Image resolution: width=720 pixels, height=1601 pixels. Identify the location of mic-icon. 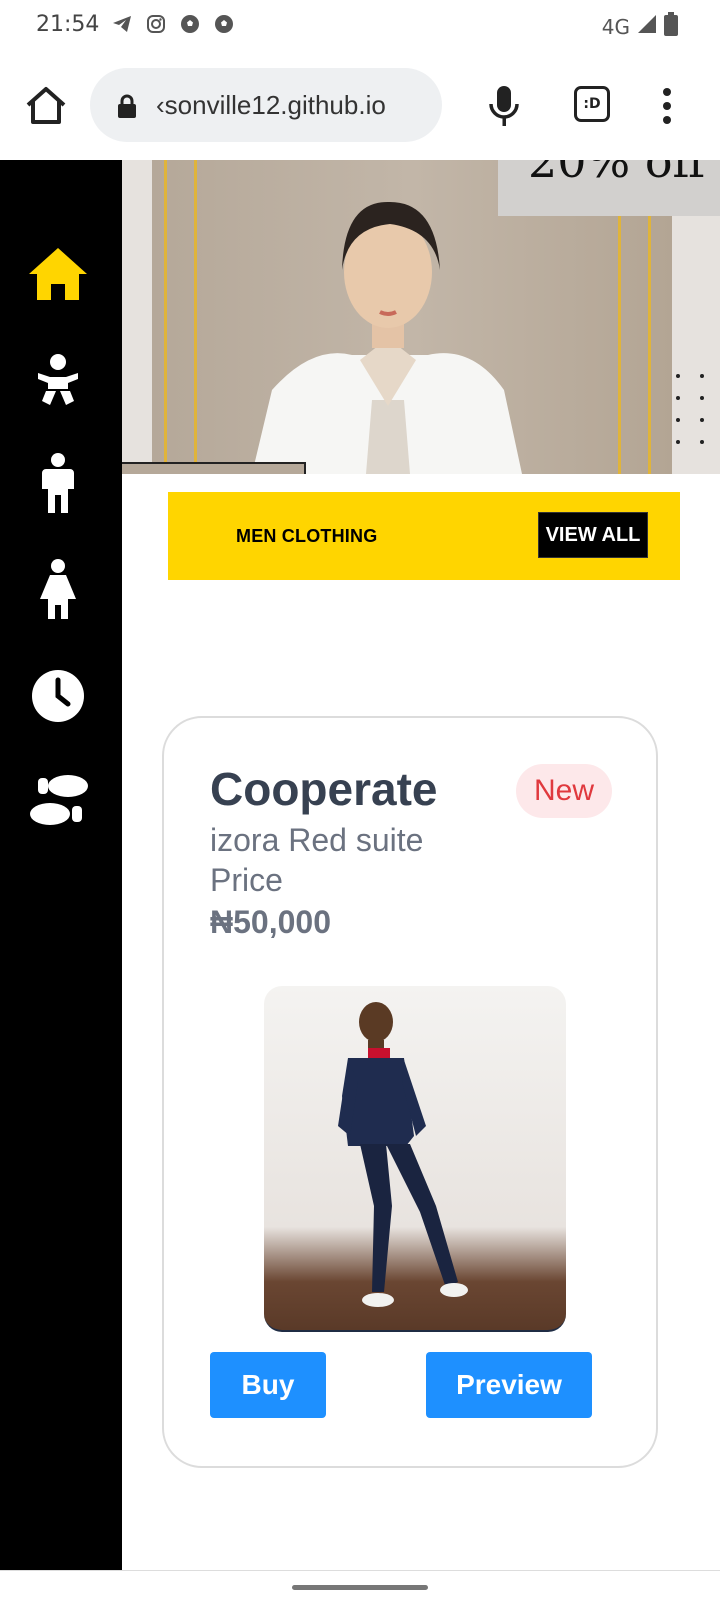
(504, 106).